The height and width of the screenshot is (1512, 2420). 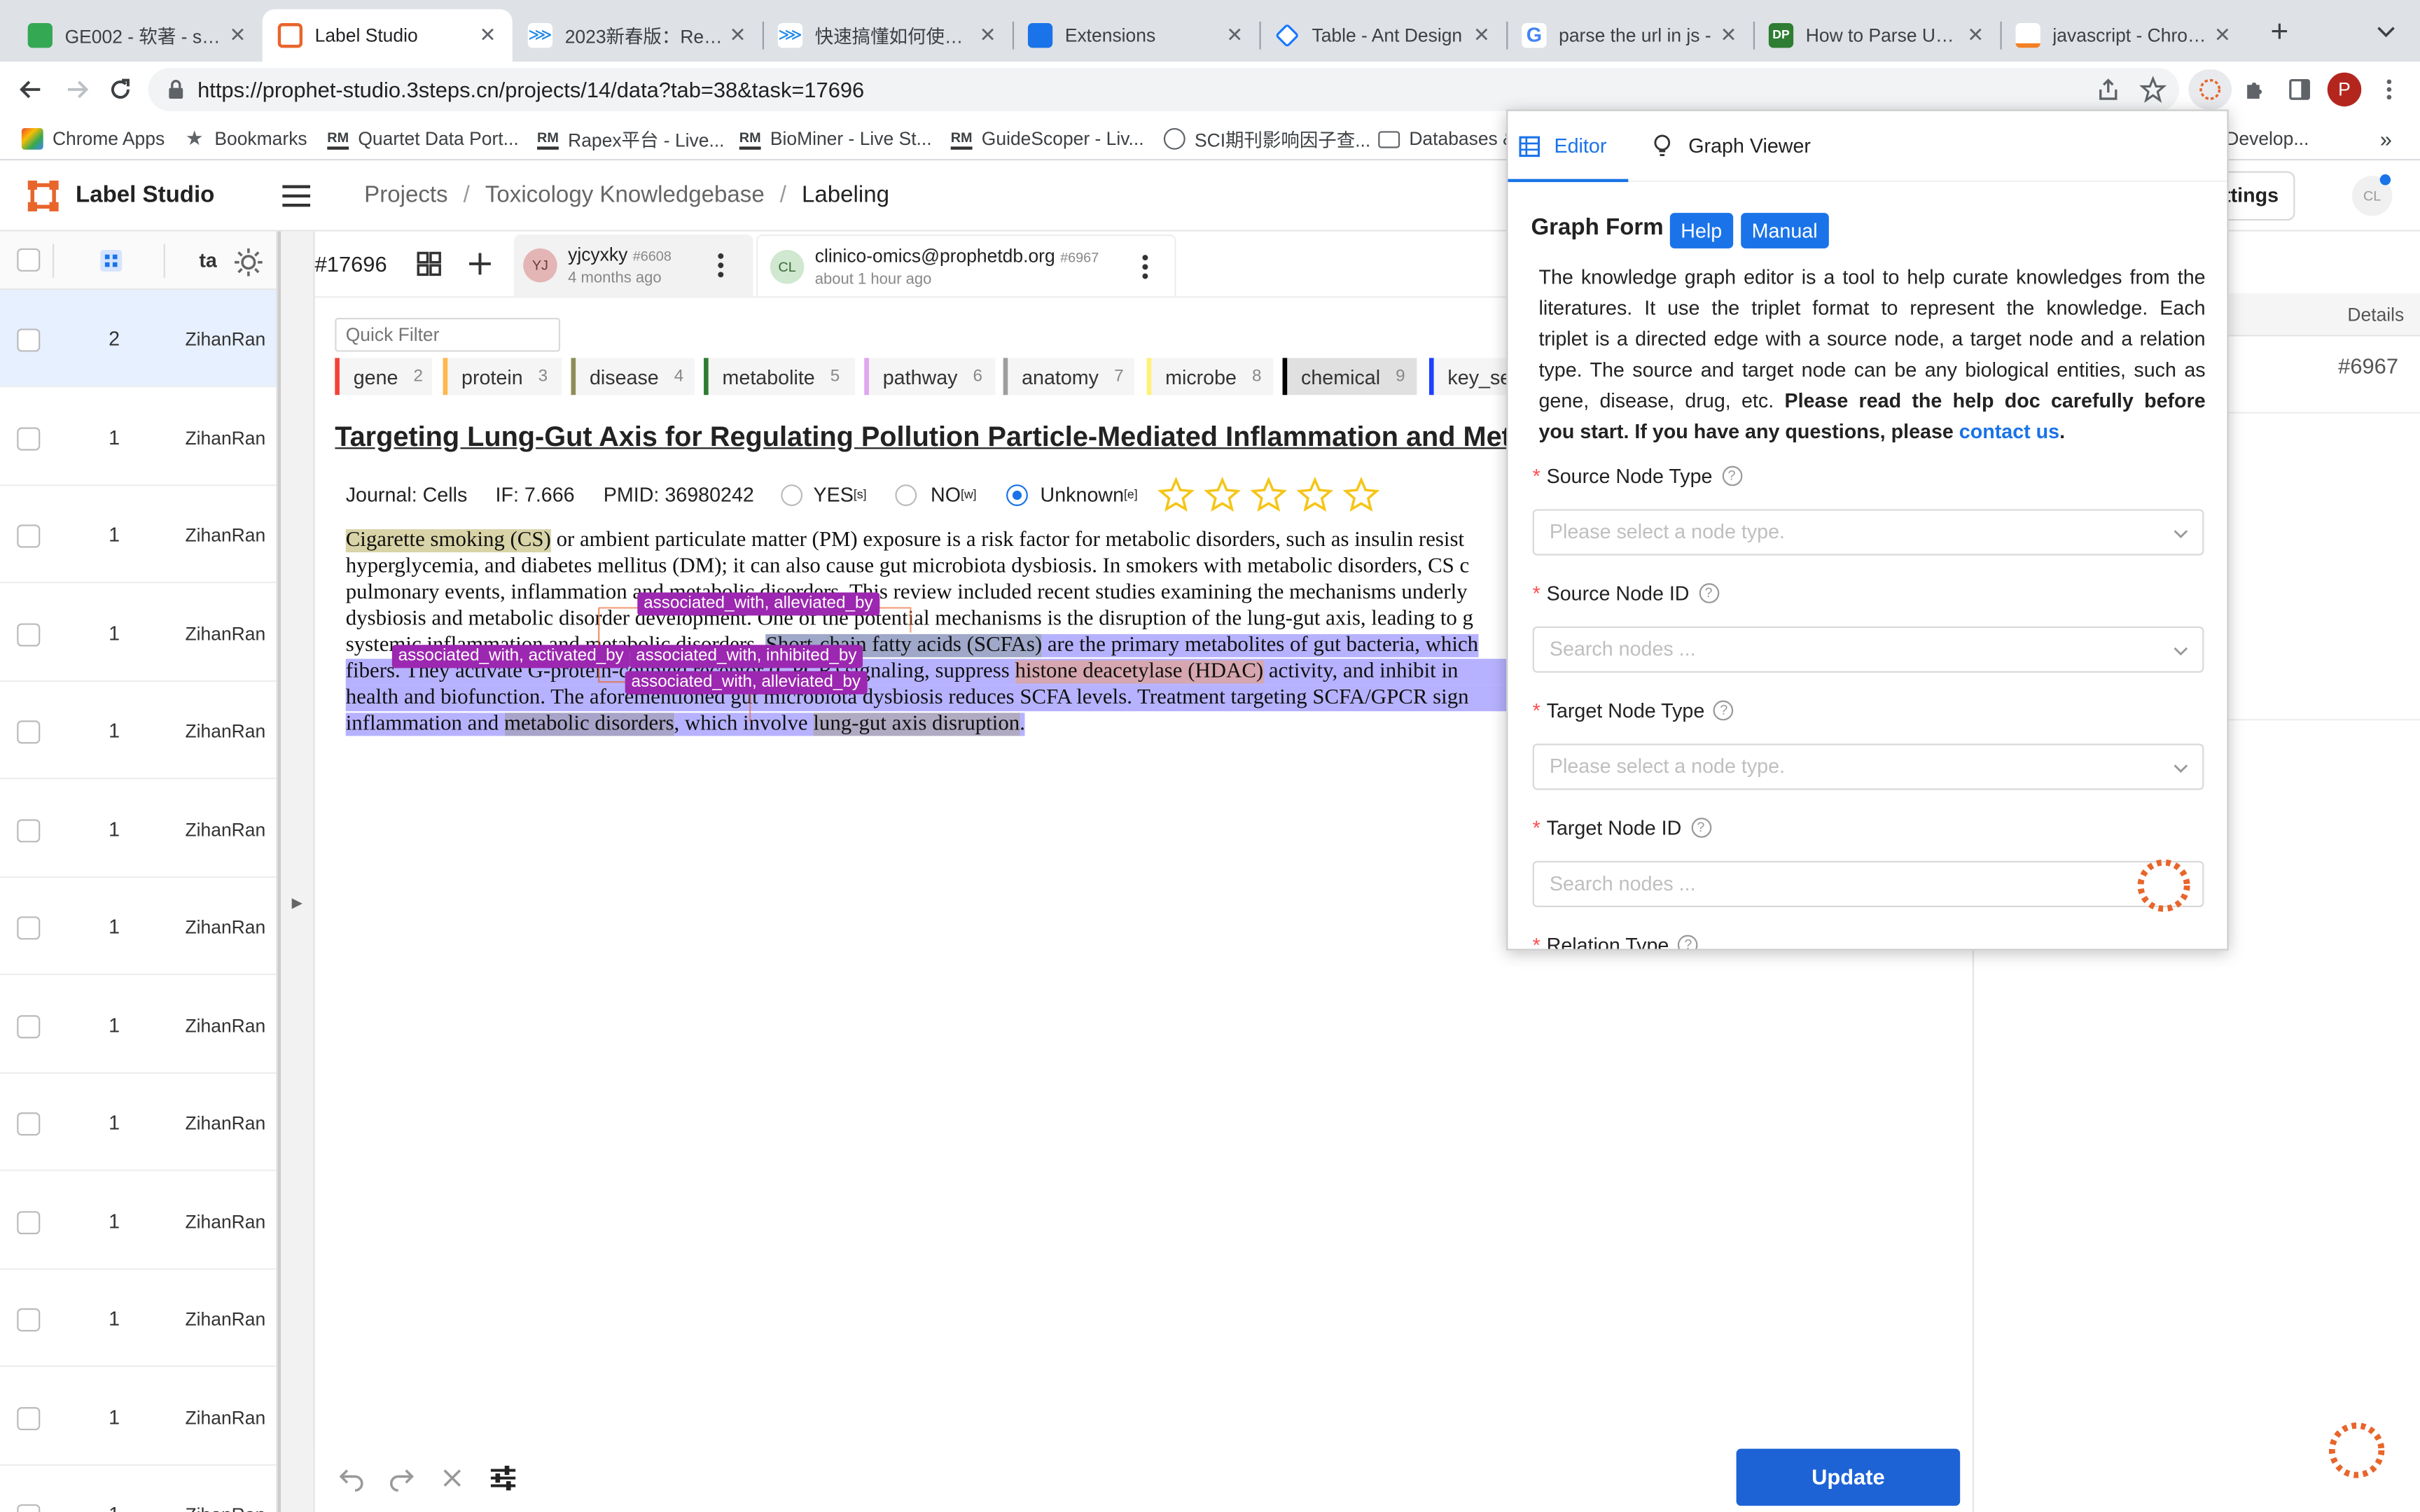 I want to click on label-anatomy: anatomy 7, so click(x=1069, y=377).